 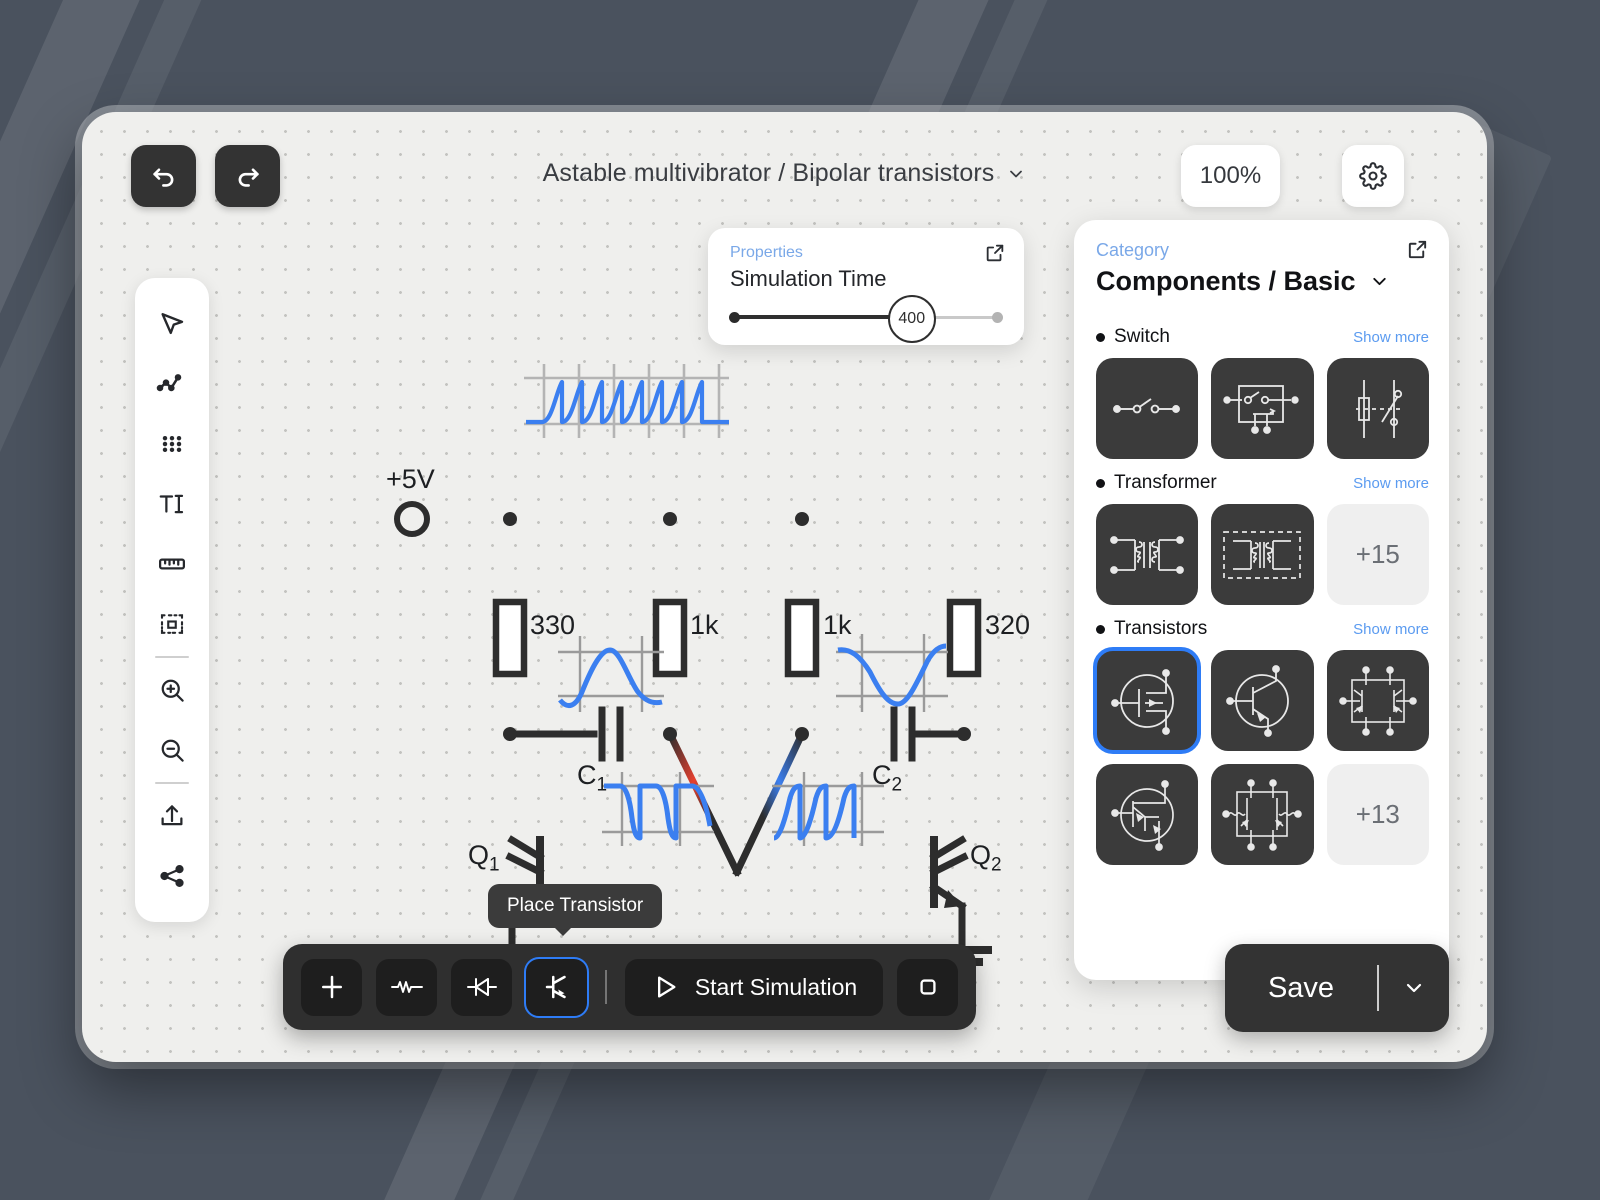 I want to click on group-title: Switch, so click(x=1133, y=337).